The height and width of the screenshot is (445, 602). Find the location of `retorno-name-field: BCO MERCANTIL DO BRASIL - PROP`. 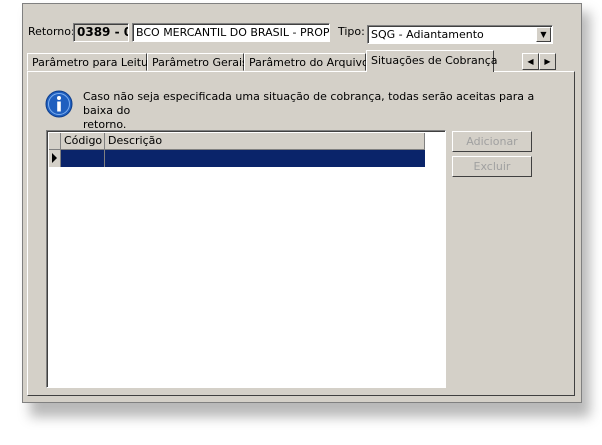

retorno-name-field: BCO MERCANTIL DO BRASIL - PROP is located at coordinates (231, 32).